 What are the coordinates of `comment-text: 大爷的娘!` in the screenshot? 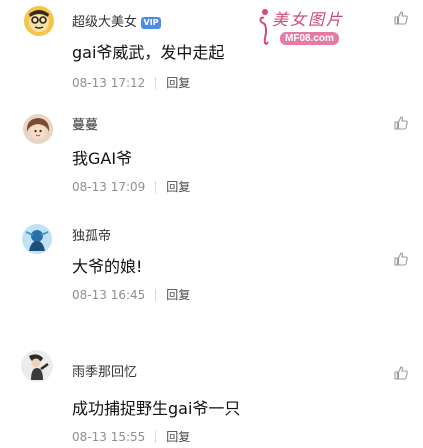 It's located at (107, 266).